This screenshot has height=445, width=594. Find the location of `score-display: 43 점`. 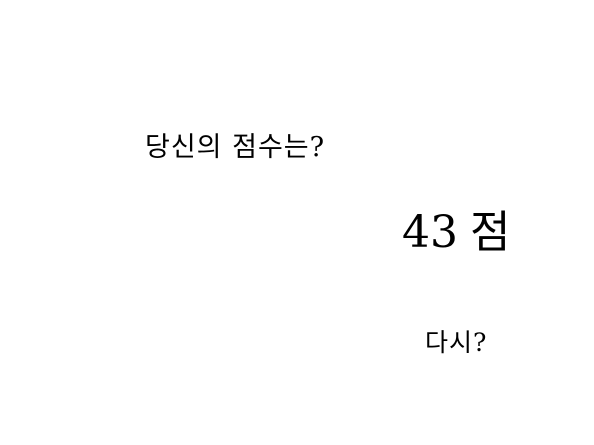

score-display: 43 점 is located at coordinates (456, 233).